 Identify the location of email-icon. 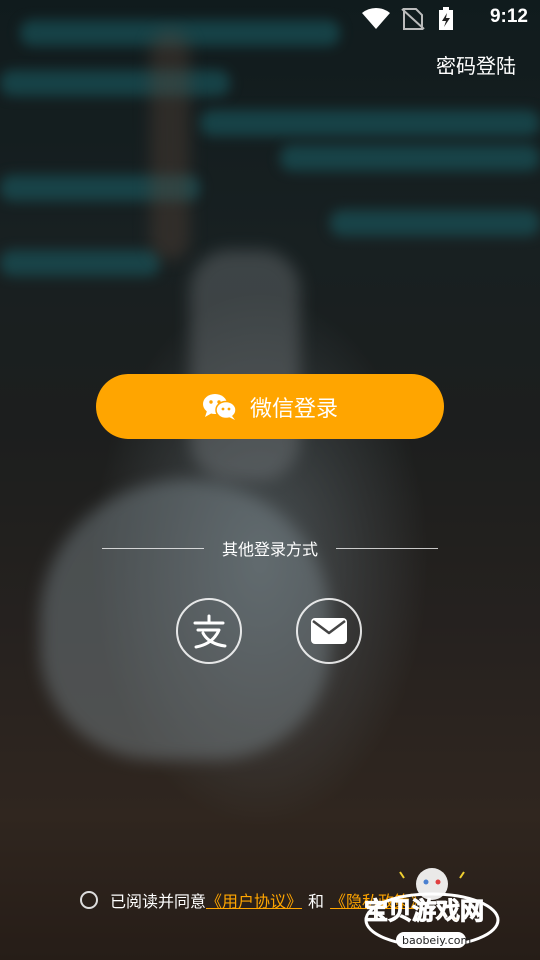
(329, 631).